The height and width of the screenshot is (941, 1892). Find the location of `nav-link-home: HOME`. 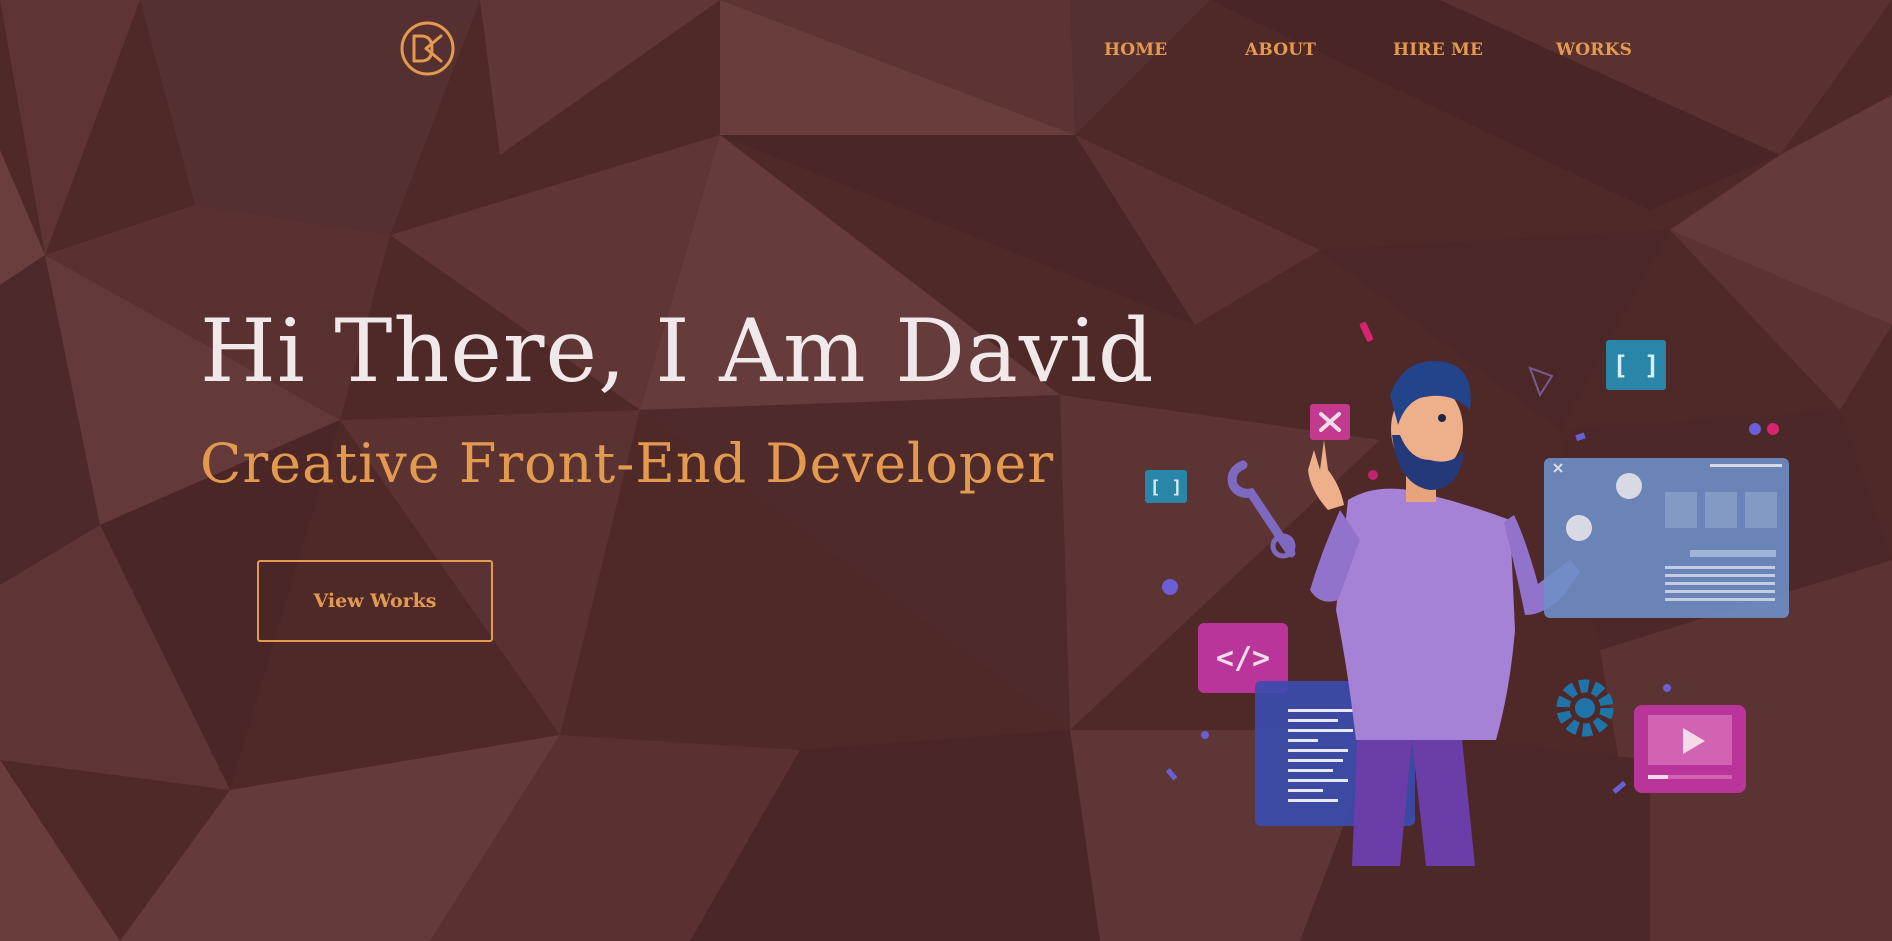

nav-link-home: HOME is located at coordinates (1135, 50).